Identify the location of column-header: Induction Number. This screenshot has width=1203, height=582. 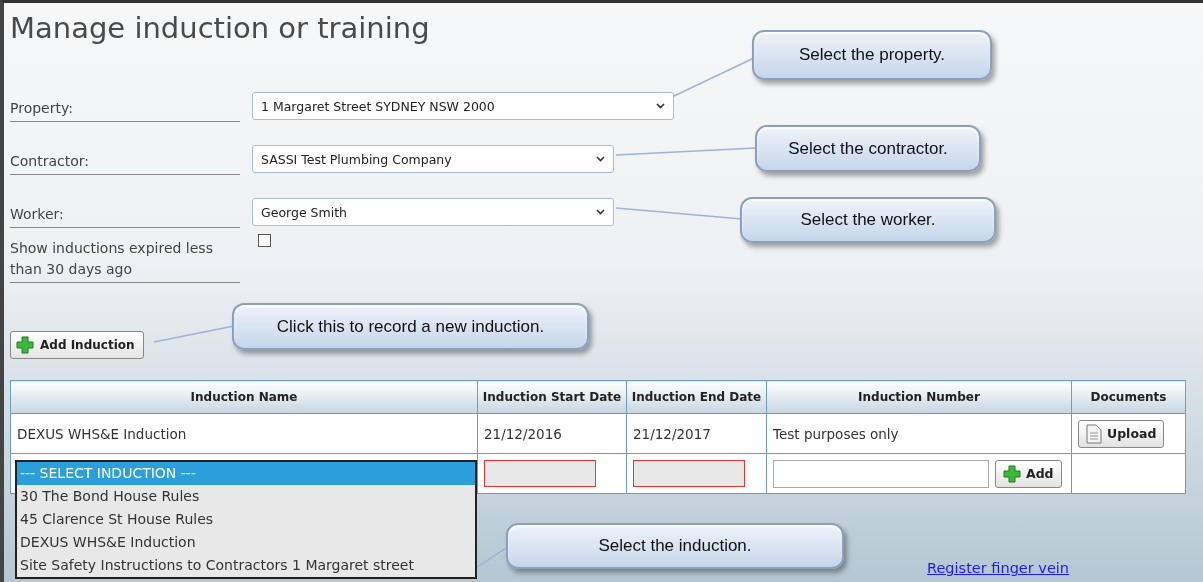
(919, 397).